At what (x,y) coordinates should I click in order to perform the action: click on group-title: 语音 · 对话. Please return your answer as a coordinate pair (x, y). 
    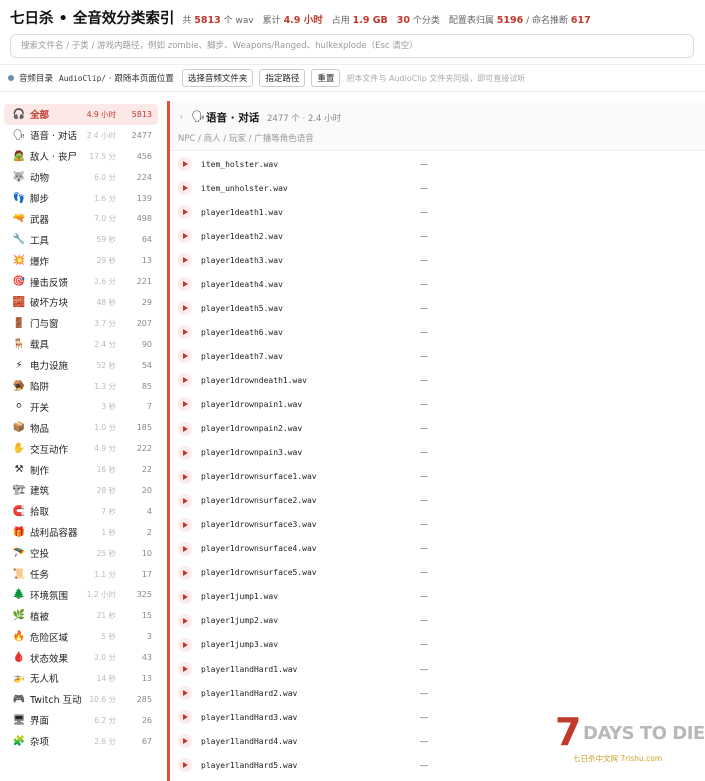
    Looking at the image, I should click on (233, 118).